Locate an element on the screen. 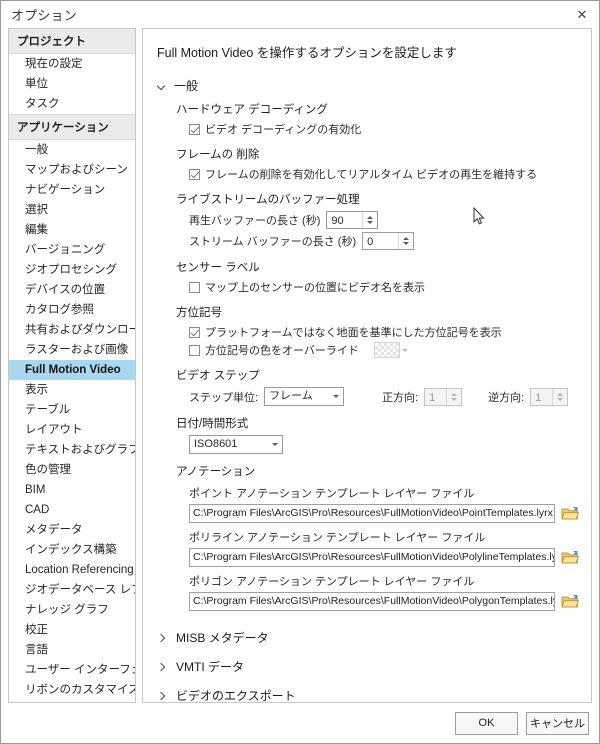 The image size is (600, 744). override-north-color-label: 方位記号の色をオーバーライド is located at coordinates (282, 351).